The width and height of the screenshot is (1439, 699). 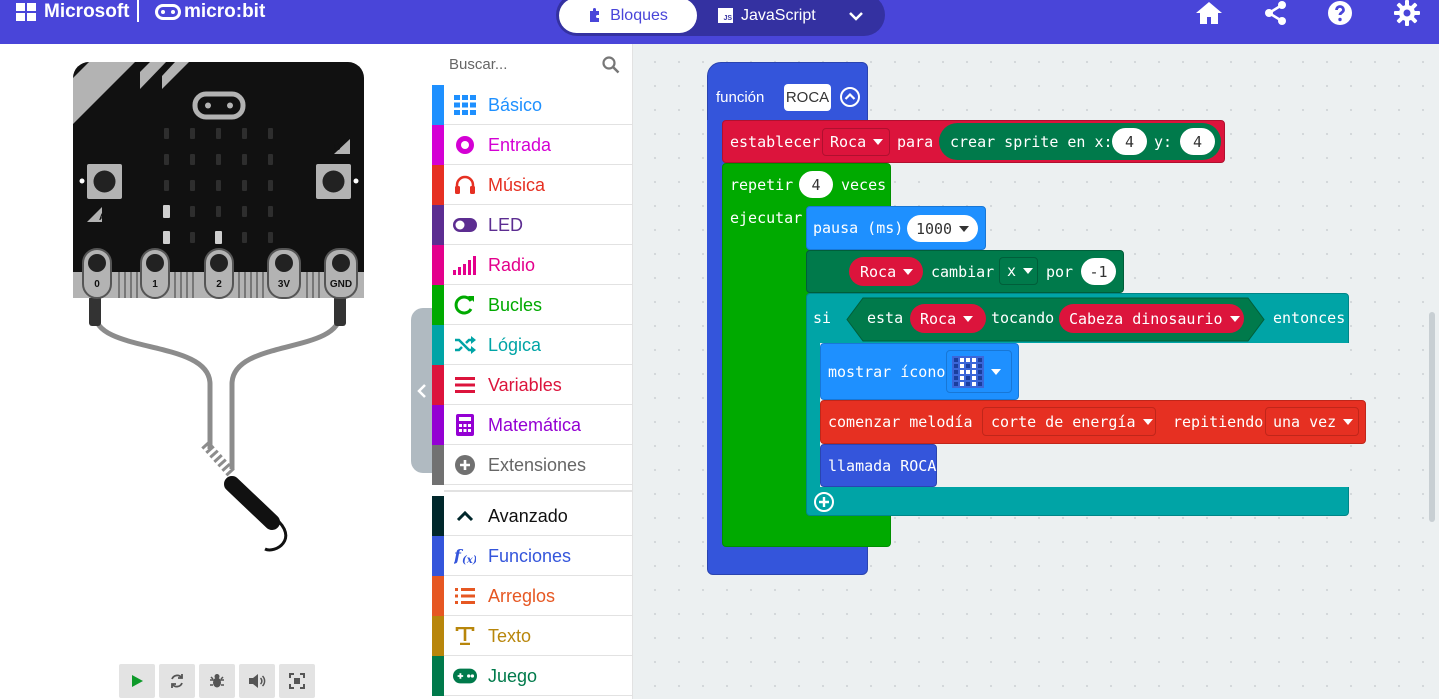 I want to click on puzzle-icon, so click(x=595, y=15).